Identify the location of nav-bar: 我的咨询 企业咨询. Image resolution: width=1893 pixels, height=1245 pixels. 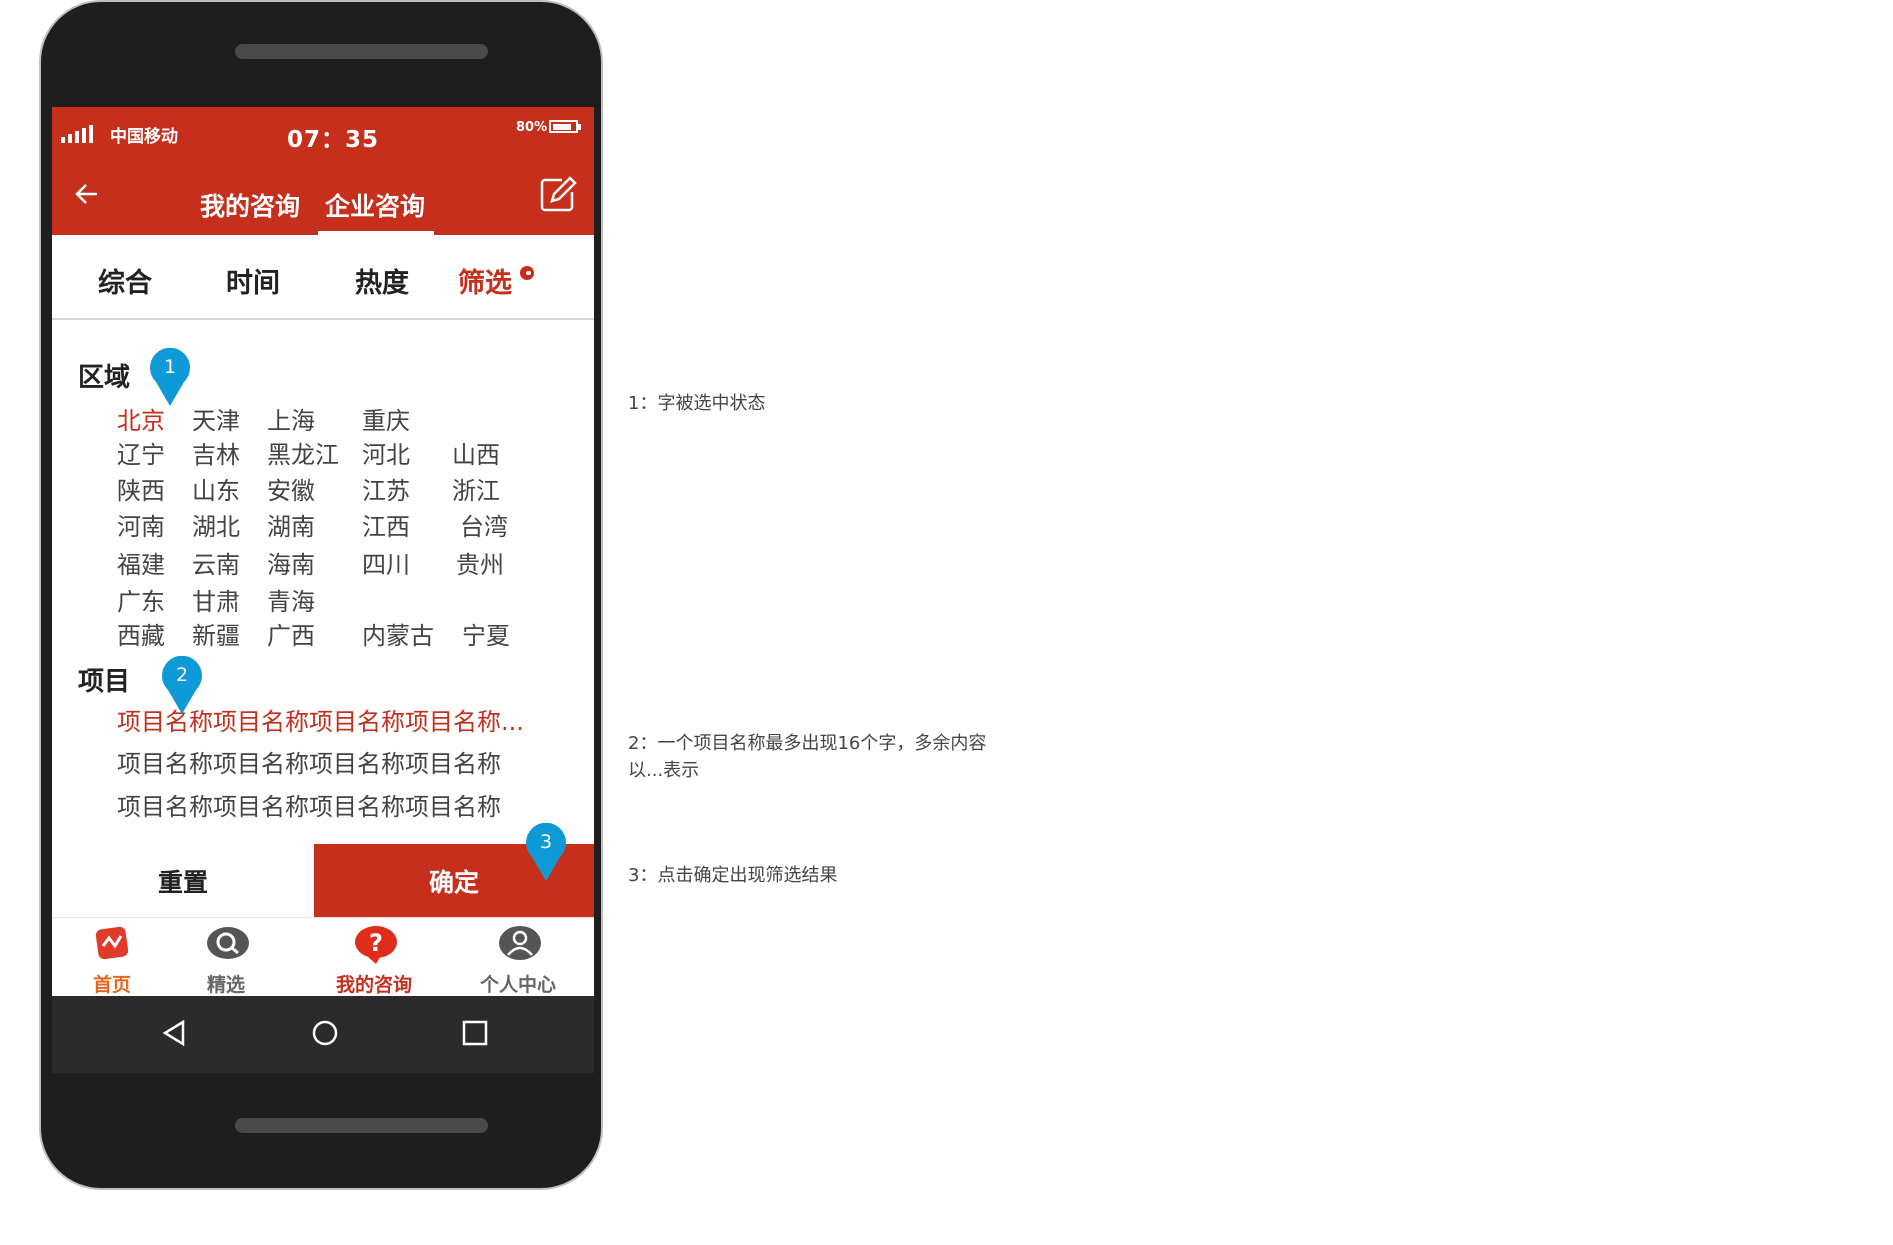
(323, 198).